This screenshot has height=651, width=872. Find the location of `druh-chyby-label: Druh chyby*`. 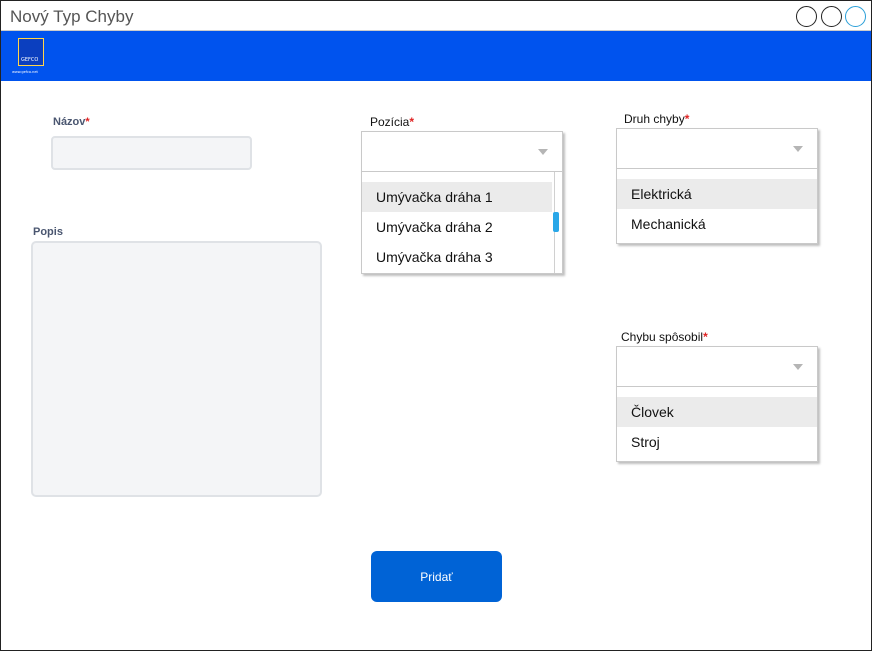

druh-chyby-label: Druh chyby* is located at coordinates (656, 119).